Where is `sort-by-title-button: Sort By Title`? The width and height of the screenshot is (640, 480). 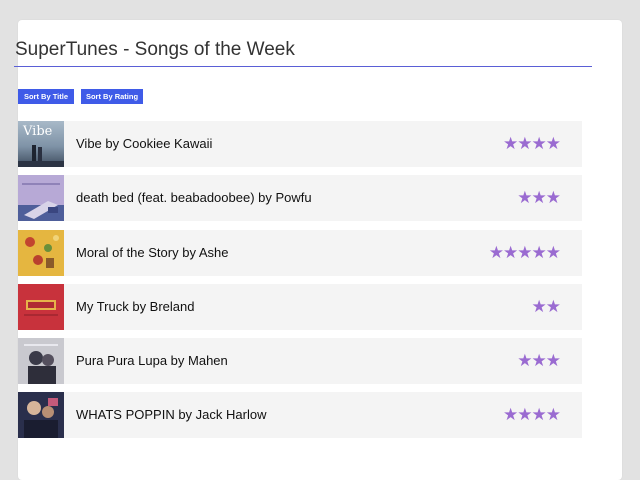
sort-by-title-button: Sort By Title is located at coordinates (46, 96).